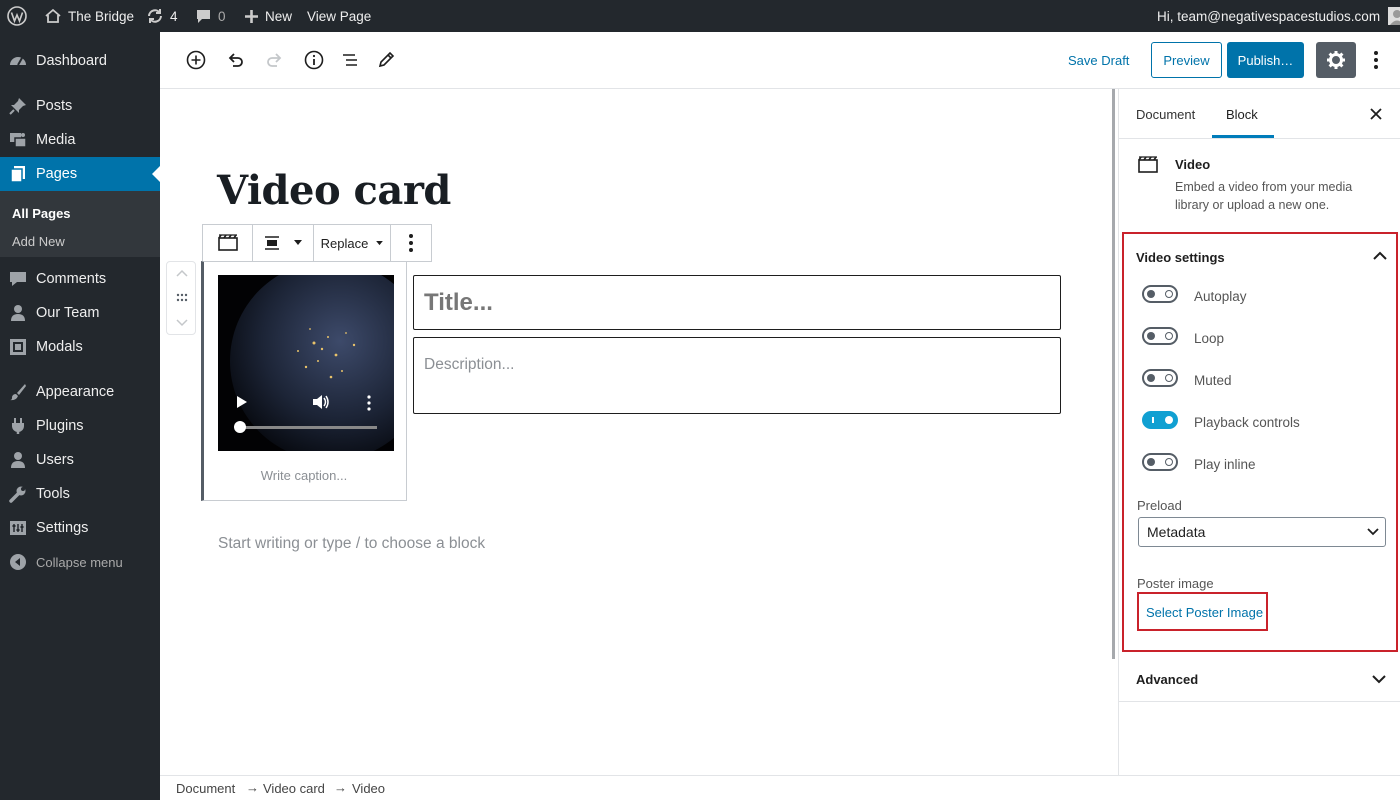 This screenshot has width=1400, height=800. Describe the element at coordinates (80, 426) in the screenshot. I see `menu-item-plugins: Plugins` at that location.